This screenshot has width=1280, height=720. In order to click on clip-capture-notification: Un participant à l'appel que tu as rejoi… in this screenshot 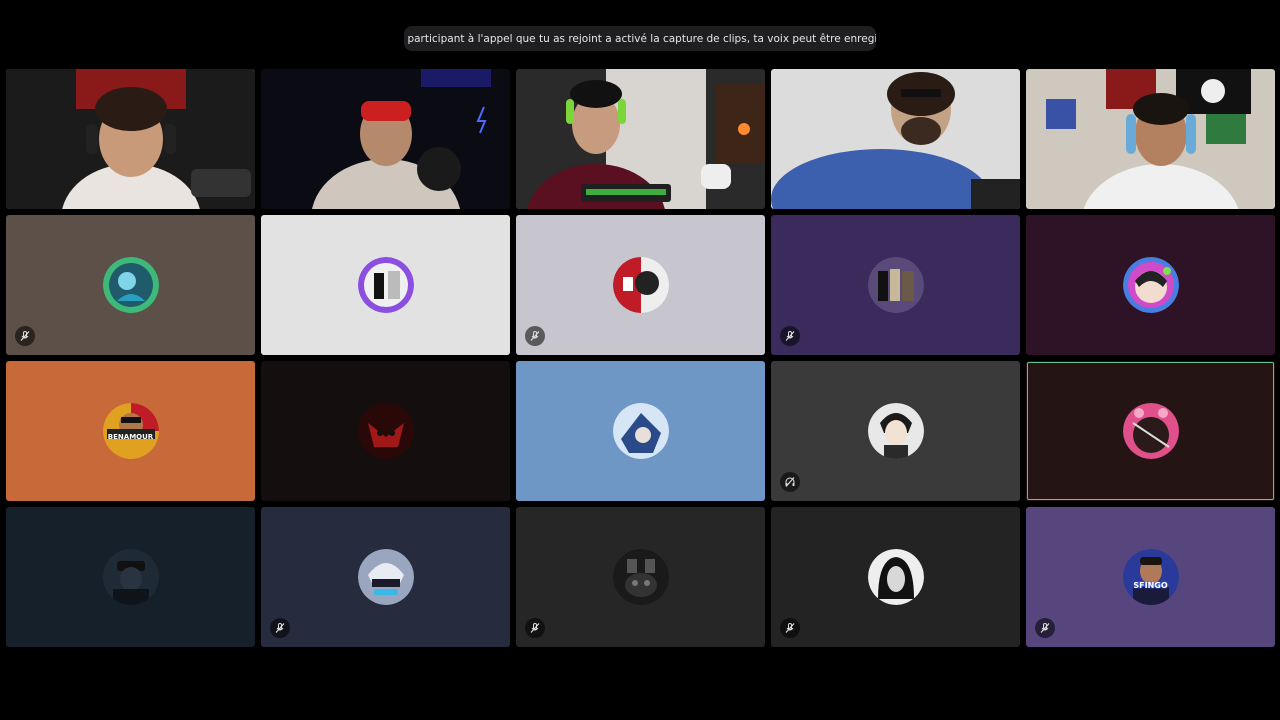, I will do `click(640, 38)`.